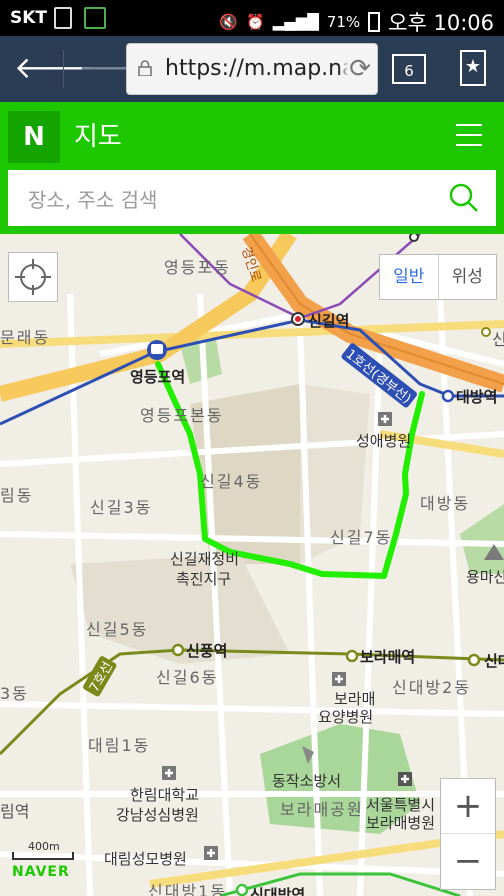 The image size is (504, 896). Describe the element at coordinates (355, 69) in the screenshot. I see `reload-icon: ⟳` at that location.